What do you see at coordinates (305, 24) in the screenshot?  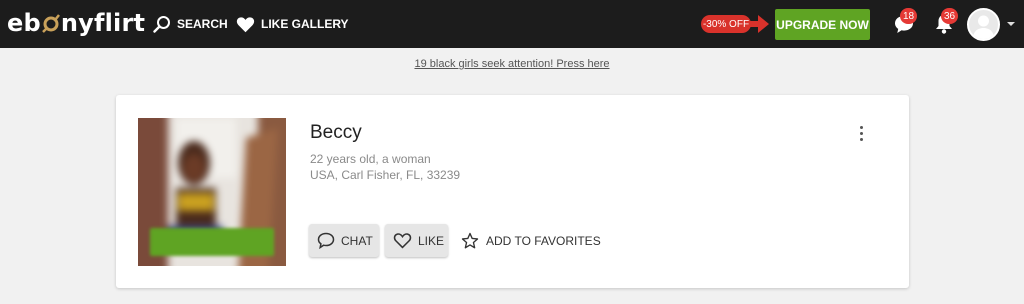 I see `nav-like-gallery-label: LIKE GALLERY` at bounding box center [305, 24].